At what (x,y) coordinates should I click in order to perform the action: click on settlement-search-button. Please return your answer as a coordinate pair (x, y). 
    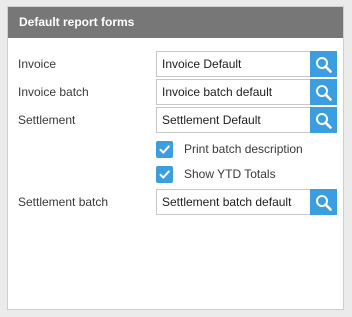
    Looking at the image, I should click on (323, 120).